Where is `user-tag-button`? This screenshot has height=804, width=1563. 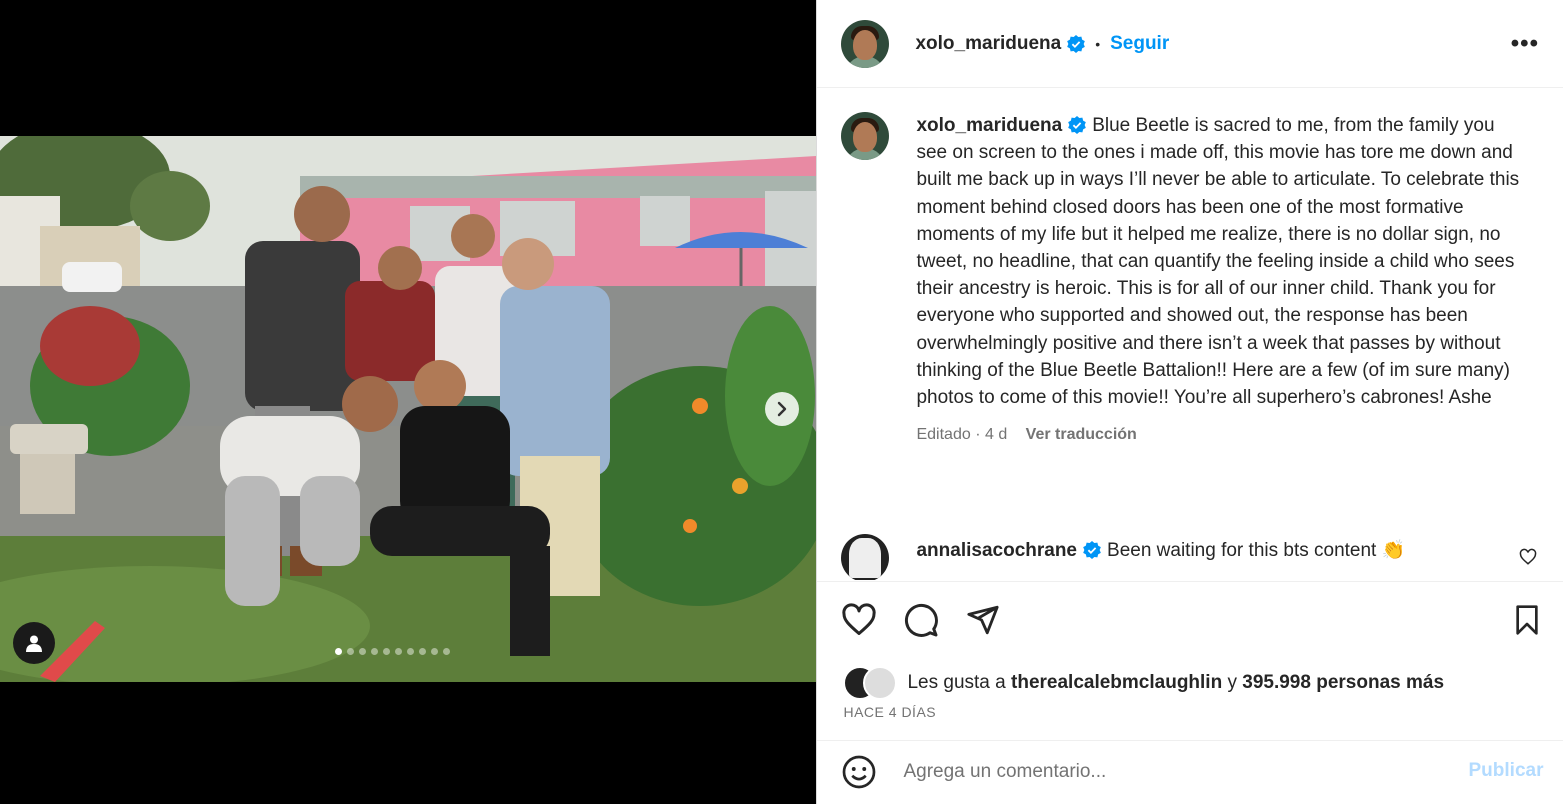
user-tag-button is located at coordinates (34, 643).